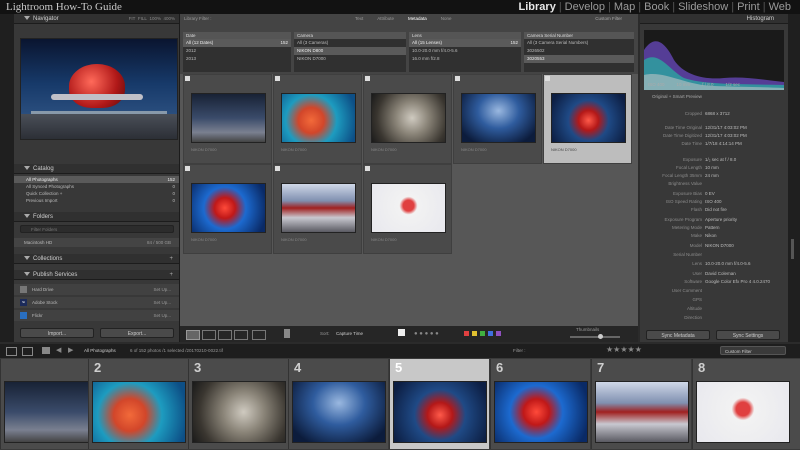  What do you see at coordinates (96, 193) in the screenshot?
I see `catalog-item-quick-collection: Quick Collection +0` at bounding box center [96, 193].